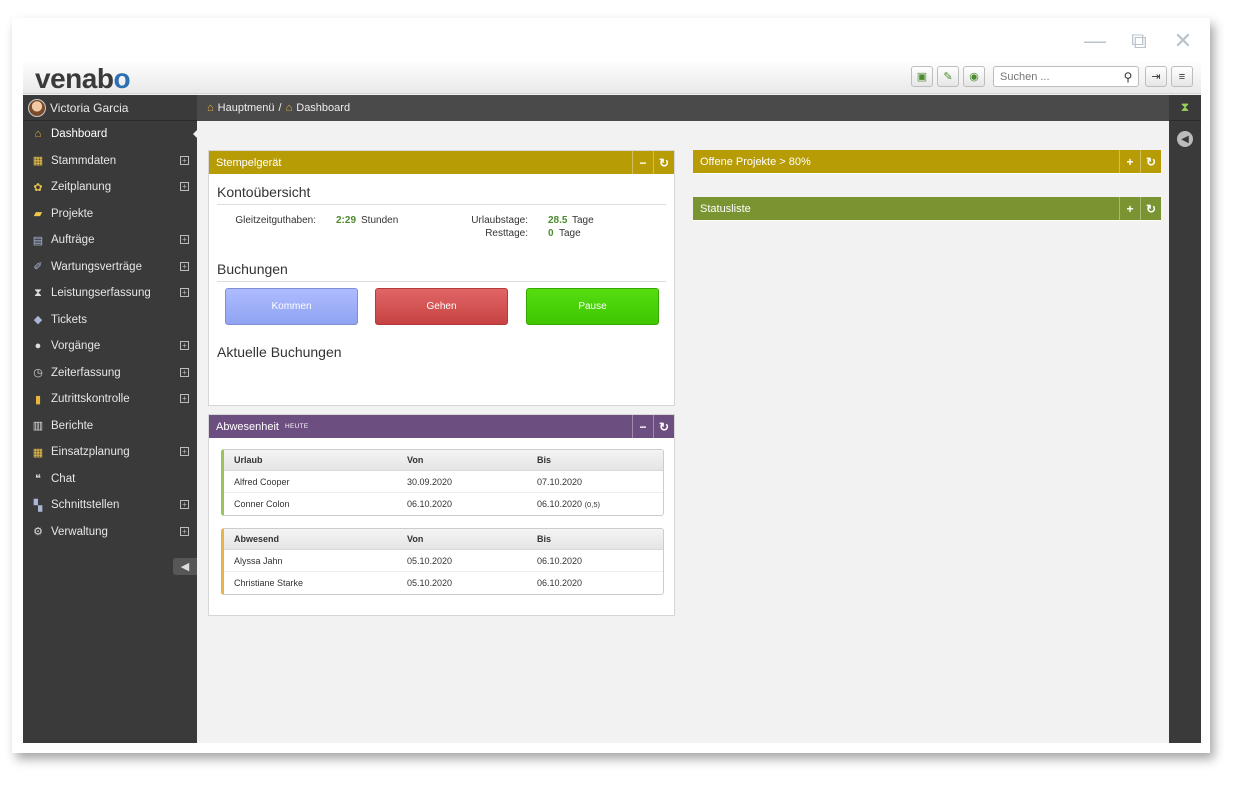 The width and height of the screenshot is (1250, 810). I want to click on search-icon: ⚲, so click(1128, 77).